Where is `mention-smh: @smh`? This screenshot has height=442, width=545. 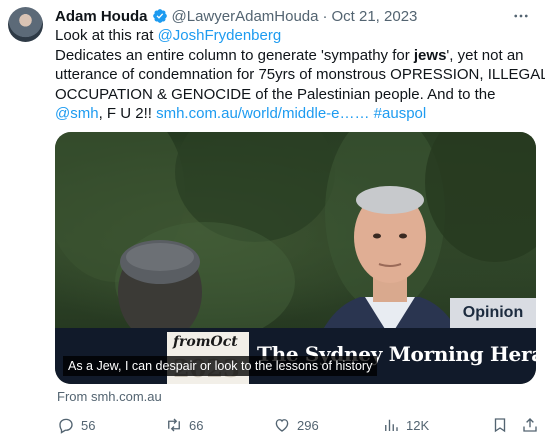 mention-smh: @smh is located at coordinates (77, 113).